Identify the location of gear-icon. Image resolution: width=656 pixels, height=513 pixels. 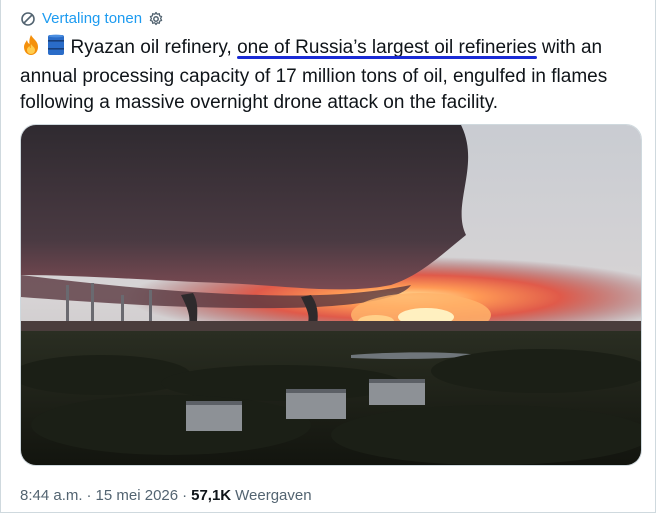
(156, 19).